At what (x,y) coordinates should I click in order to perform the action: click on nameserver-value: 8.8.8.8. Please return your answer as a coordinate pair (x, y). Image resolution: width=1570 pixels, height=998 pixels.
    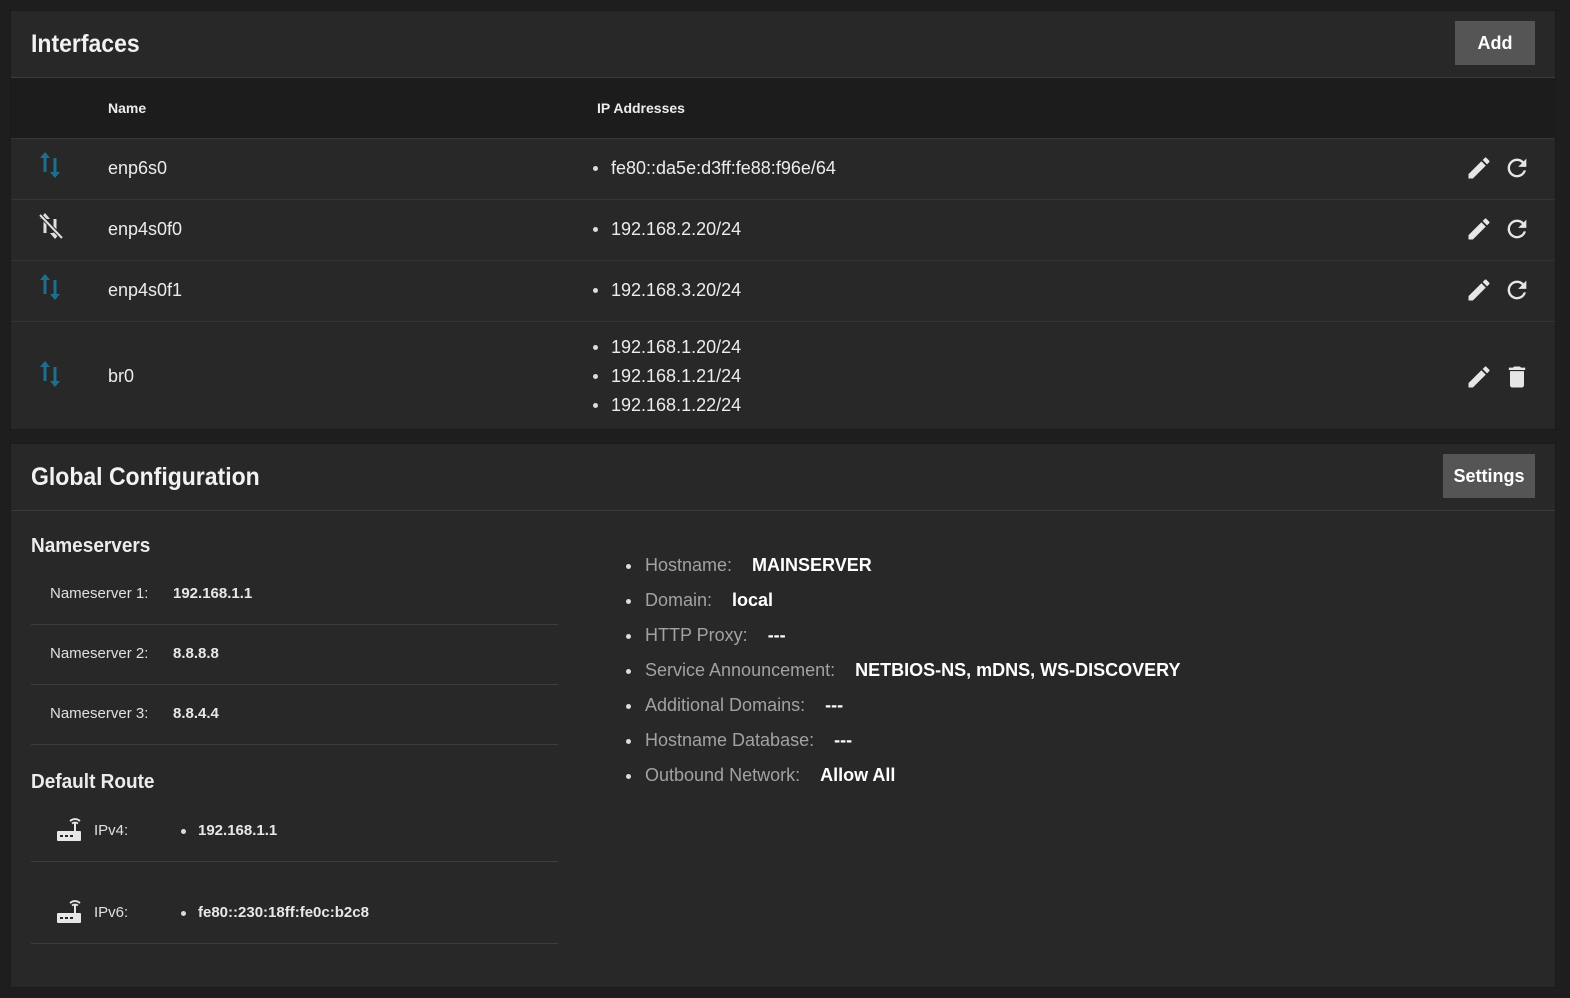
    Looking at the image, I should click on (196, 653).